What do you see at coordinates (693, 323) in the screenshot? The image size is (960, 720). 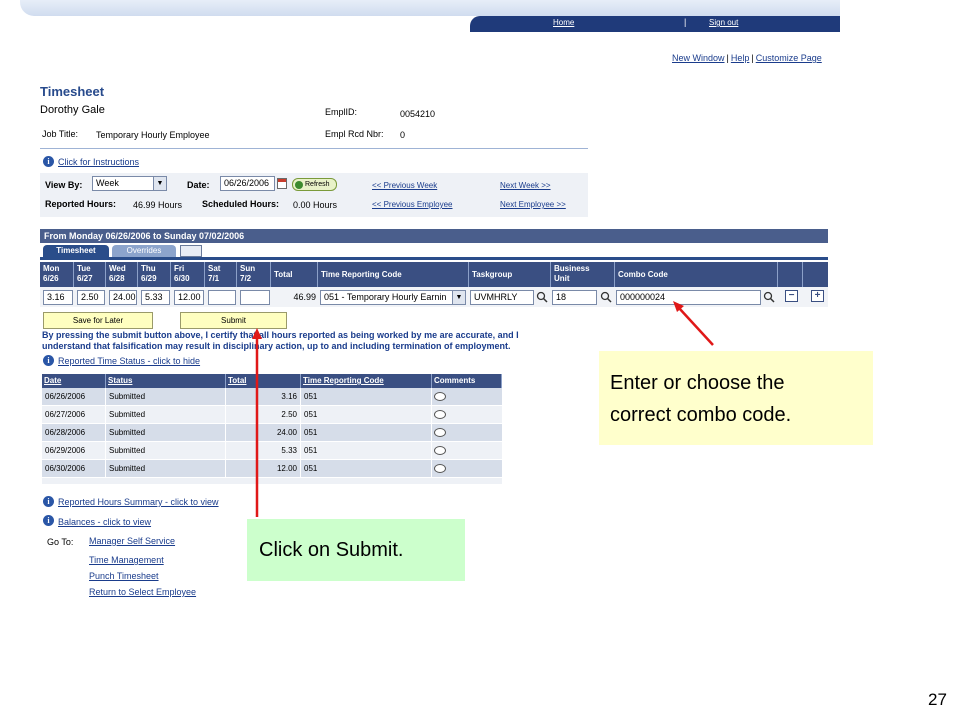 I see `arrow-to-combo-code` at bounding box center [693, 323].